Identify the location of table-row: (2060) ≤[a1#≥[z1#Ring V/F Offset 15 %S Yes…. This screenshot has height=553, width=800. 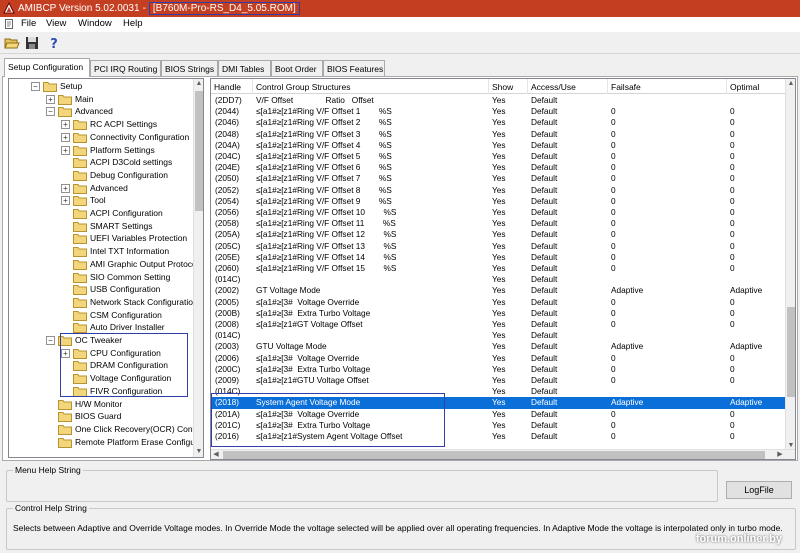
(499, 268).